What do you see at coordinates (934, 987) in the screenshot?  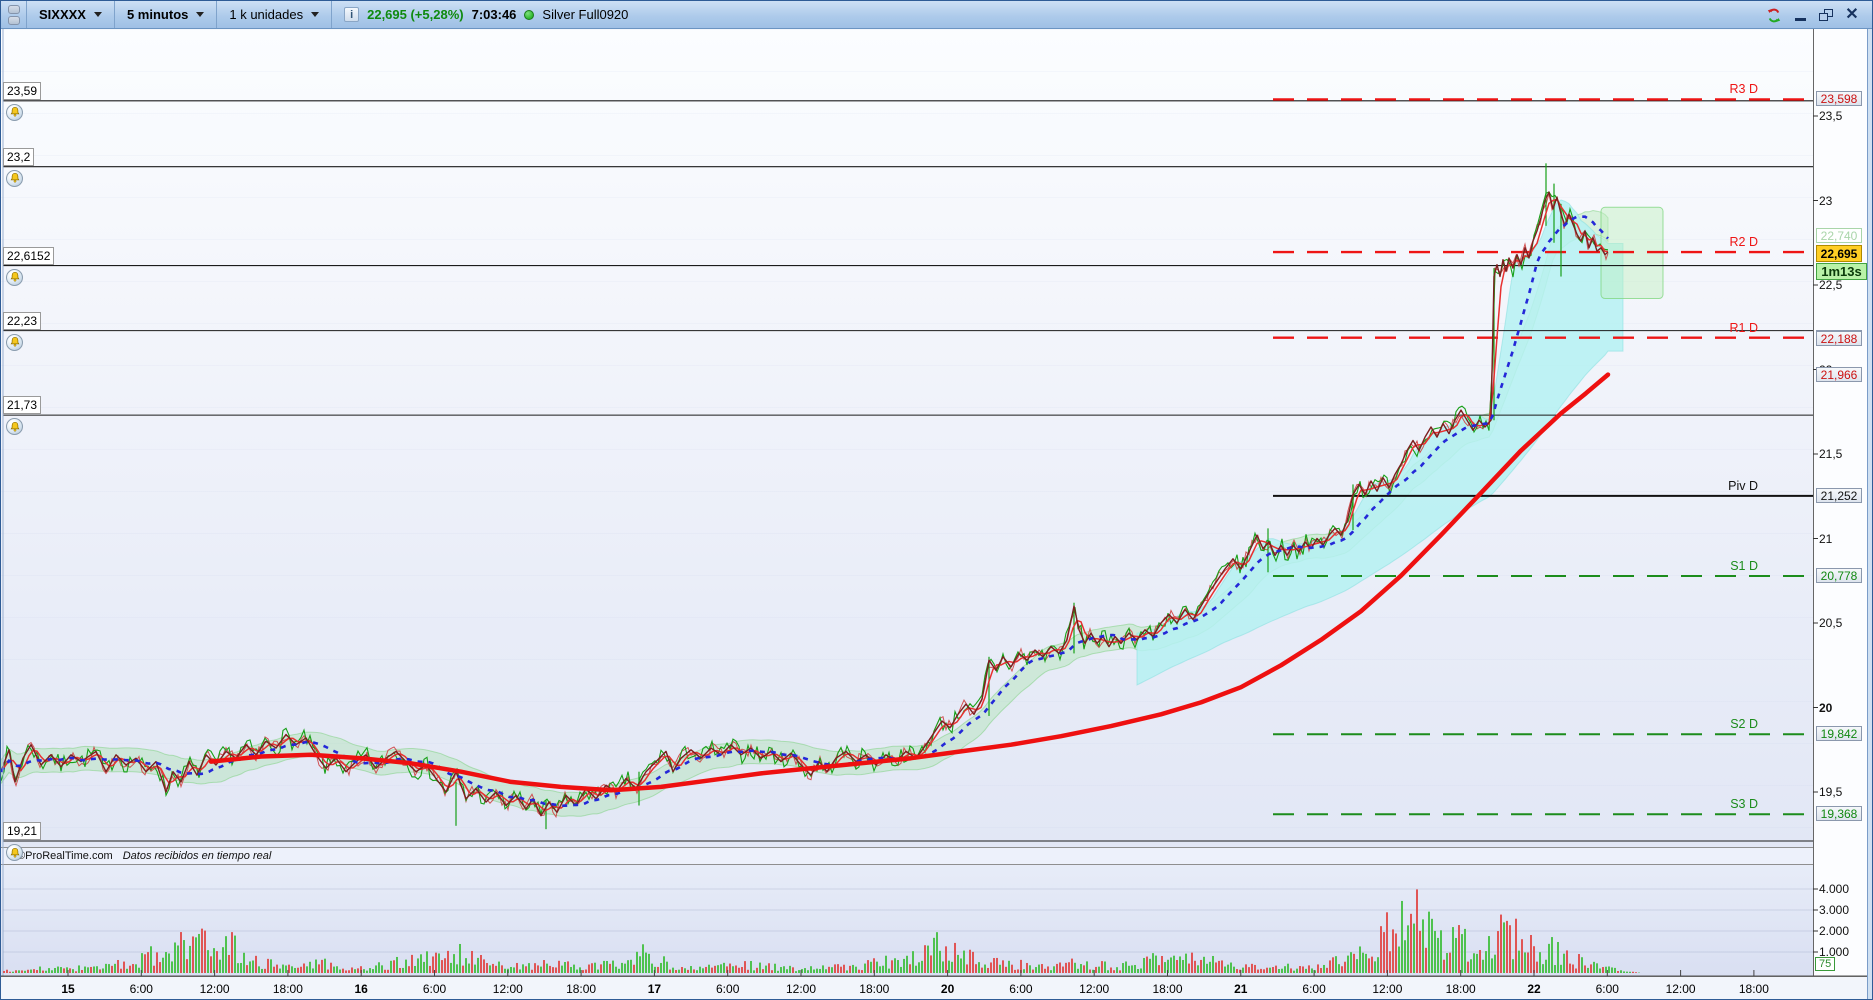 I see `time-axis-strip` at bounding box center [934, 987].